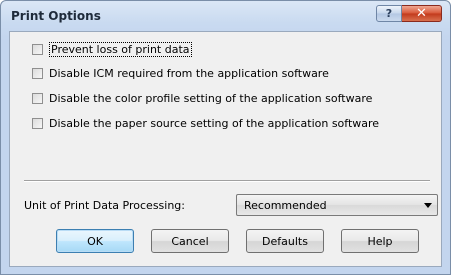  Describe the element at coordinates (422, 13) in the screenshot. I see `close-icon: ✕` at that location.